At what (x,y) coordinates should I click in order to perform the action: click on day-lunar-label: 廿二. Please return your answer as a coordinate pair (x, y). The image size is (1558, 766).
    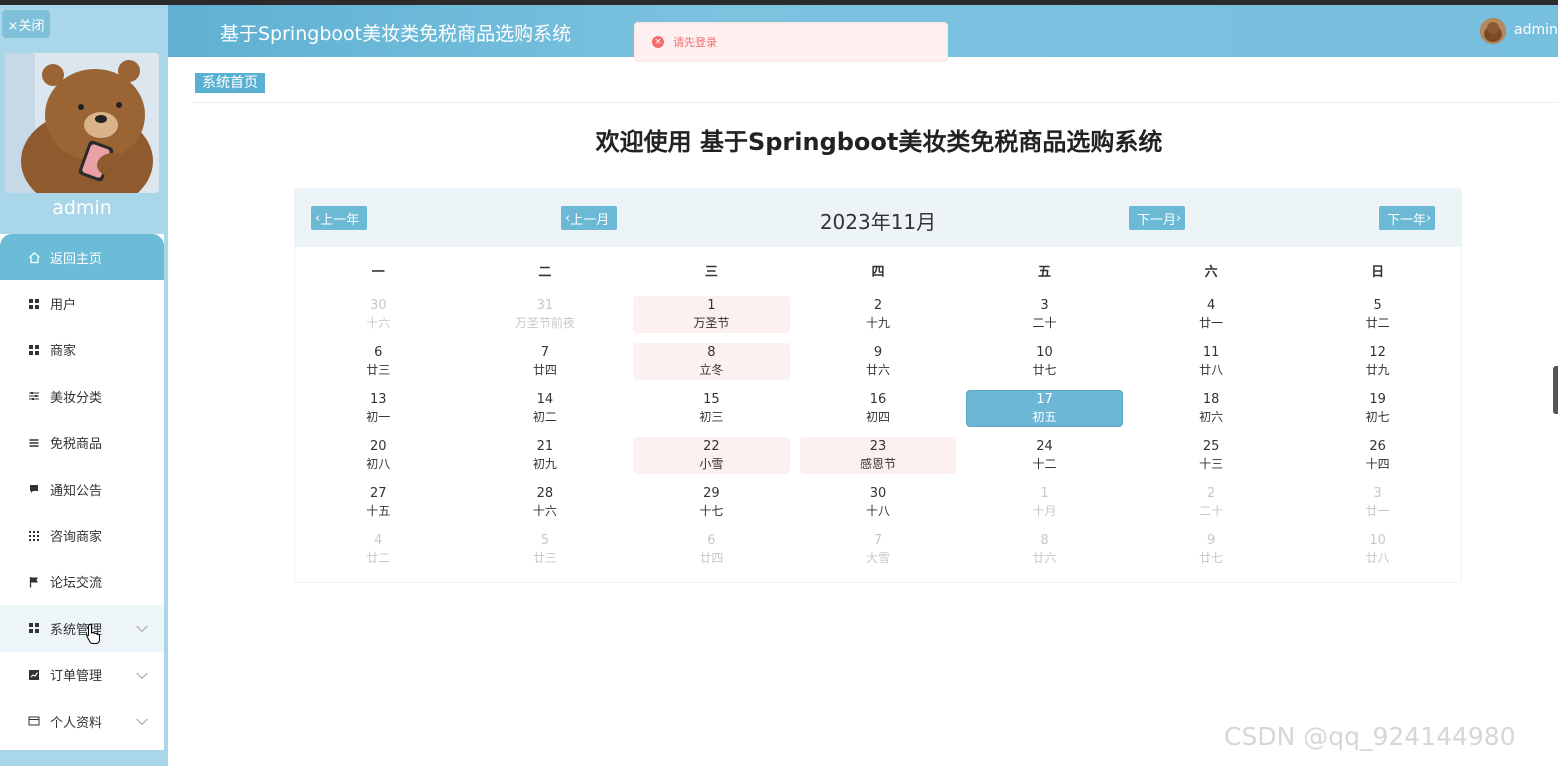
    Looking at the image, I should click on (378, 557).